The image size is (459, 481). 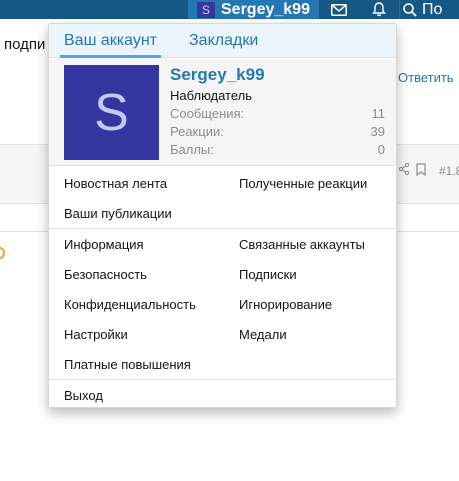 What do you see at coordinates (277, 149) in the screenshot?
I see `stat-points: Баллы: 0` at bounding box center [277, 149].